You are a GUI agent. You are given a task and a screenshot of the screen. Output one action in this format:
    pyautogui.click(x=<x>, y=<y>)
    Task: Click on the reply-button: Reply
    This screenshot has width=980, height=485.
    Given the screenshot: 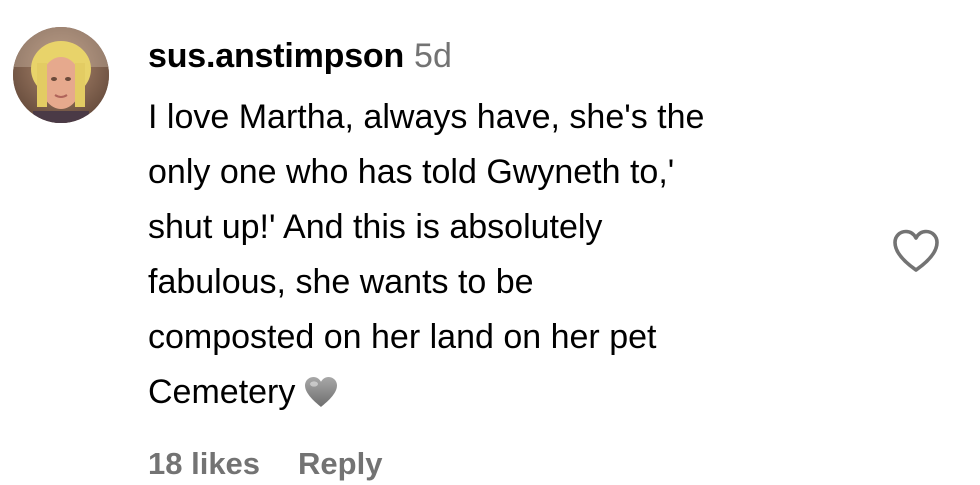 What is the action you would take?
    pyautogui.click(x=340, y=463)
    